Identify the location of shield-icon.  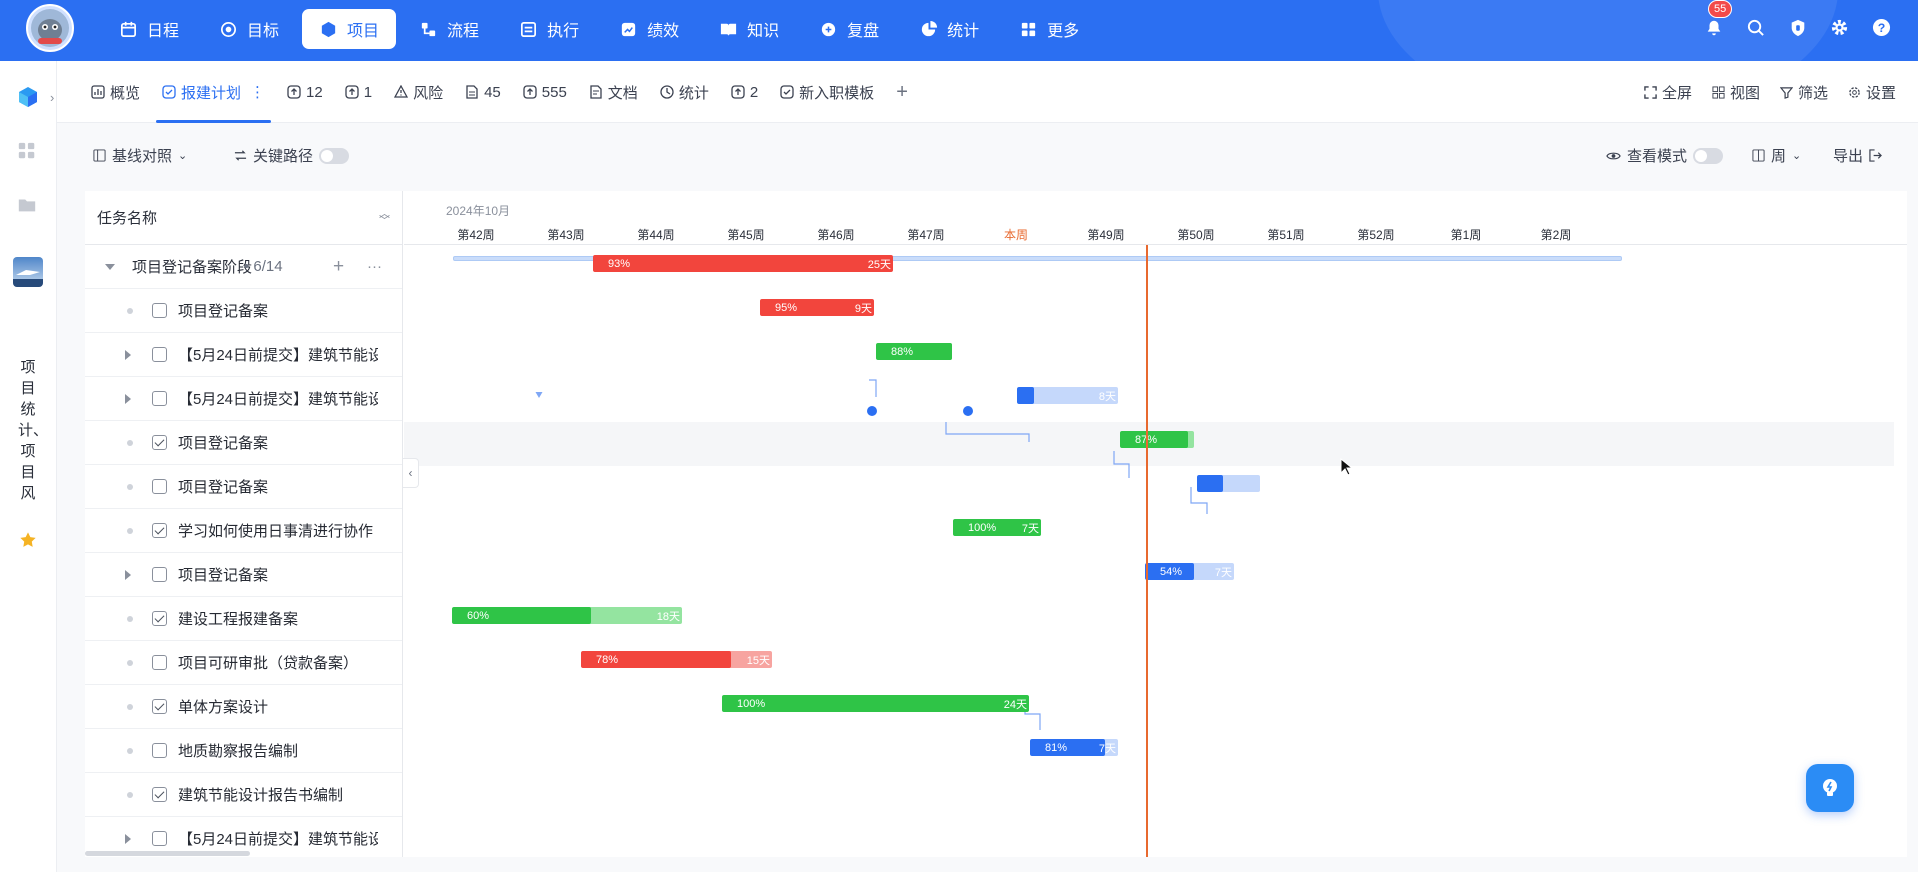
(1797, 27).